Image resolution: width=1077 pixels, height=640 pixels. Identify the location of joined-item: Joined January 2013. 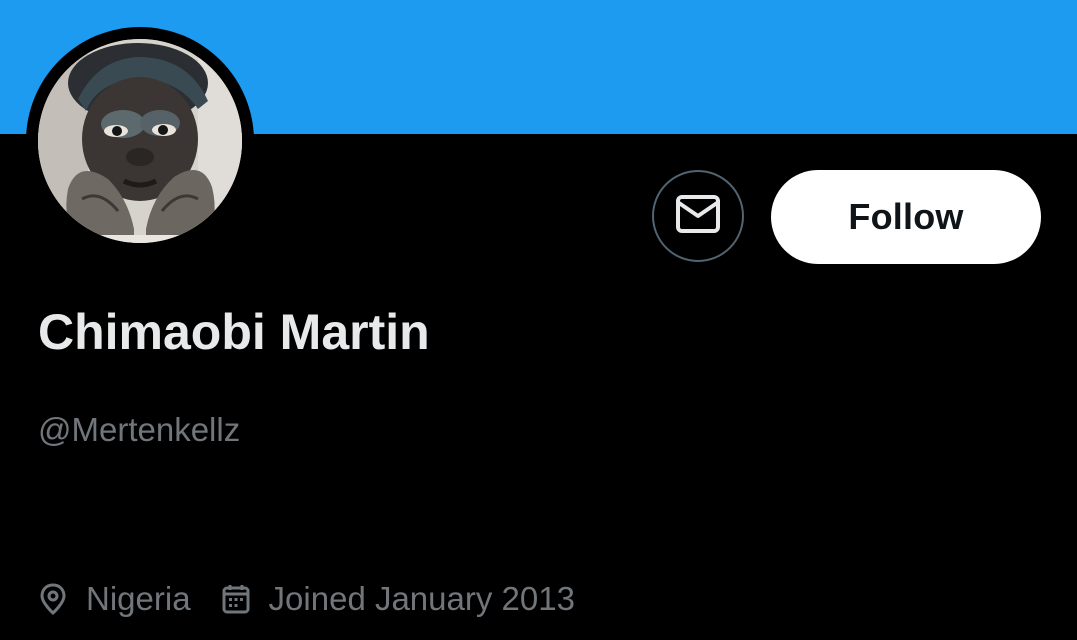
(398, 599).